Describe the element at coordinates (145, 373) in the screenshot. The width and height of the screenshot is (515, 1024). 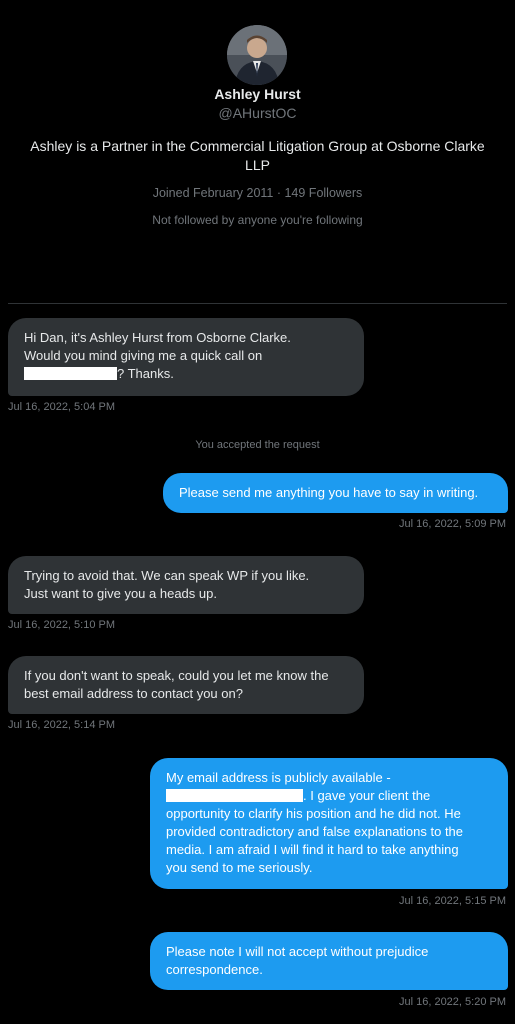
I see `message-text-fragment: ? Thanks.` at that location.